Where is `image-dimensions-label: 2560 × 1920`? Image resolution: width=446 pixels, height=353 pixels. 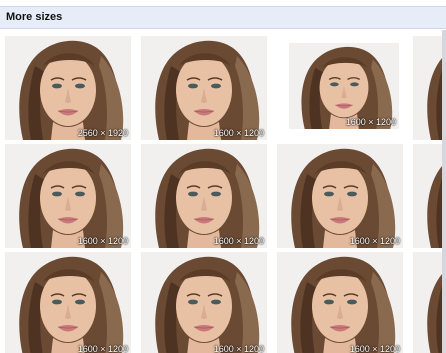 image-dimensions-label: 2560 × 1920 is located at coordinates (102, 133).